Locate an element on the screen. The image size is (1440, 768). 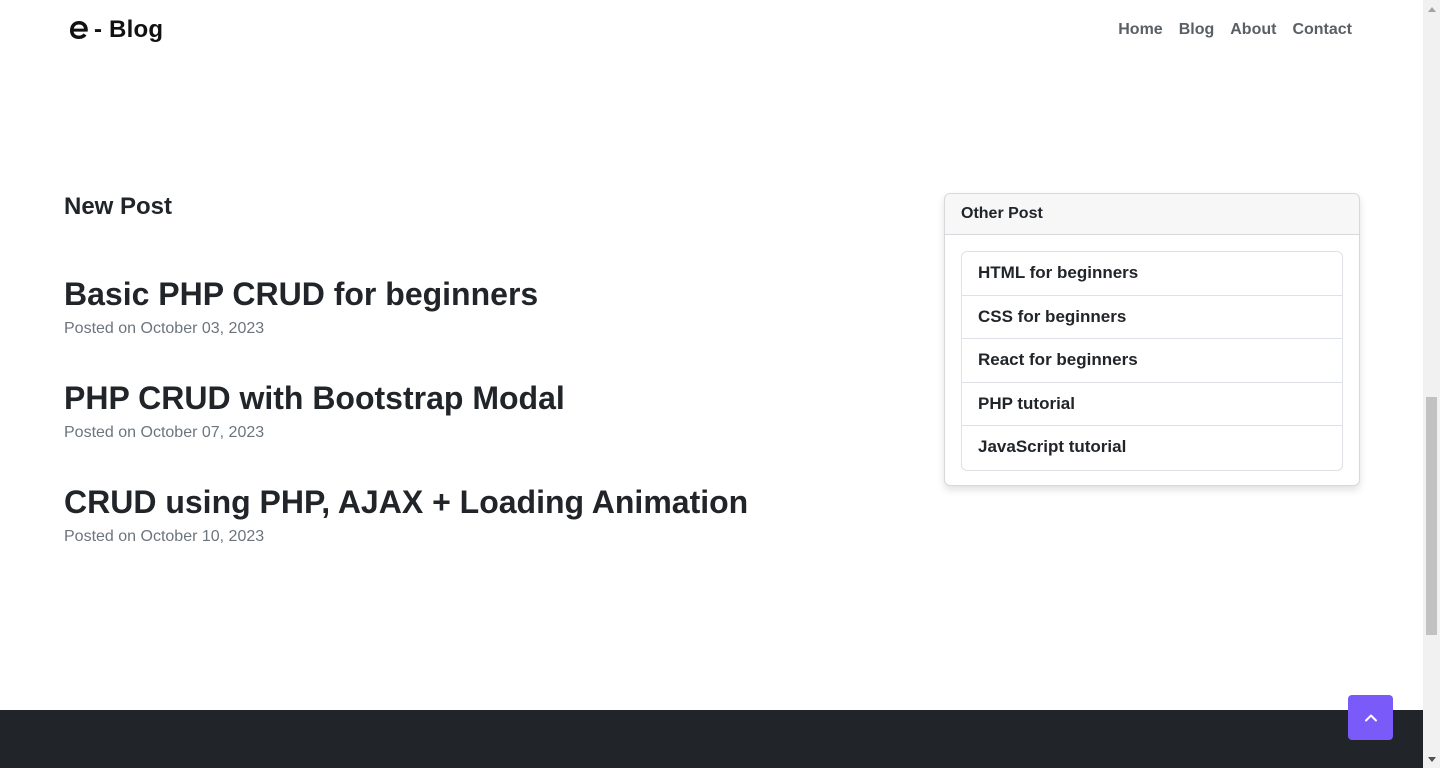
nav-links: Home Blog About Contact is located at coordinates (1235, 30).